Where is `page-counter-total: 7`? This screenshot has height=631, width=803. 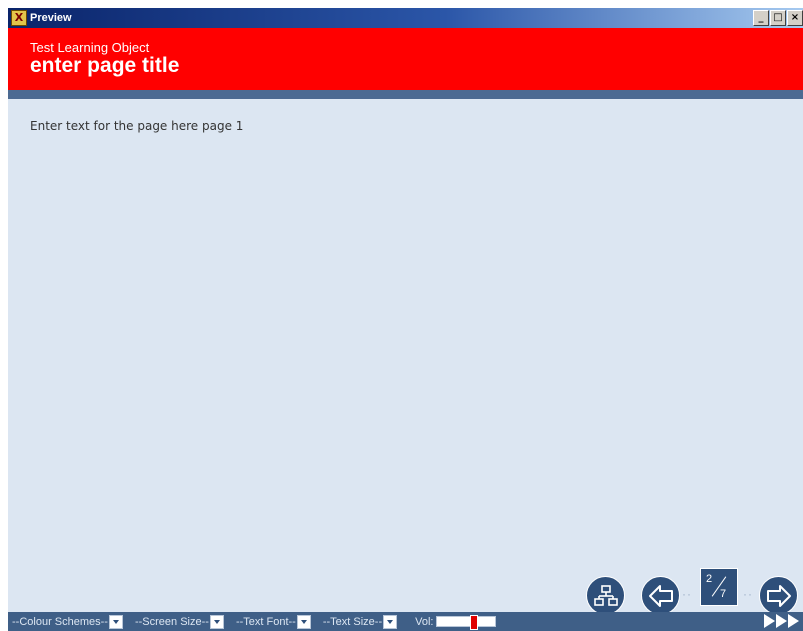 page-counter-total: 7 is located at coordinates (723, 594).